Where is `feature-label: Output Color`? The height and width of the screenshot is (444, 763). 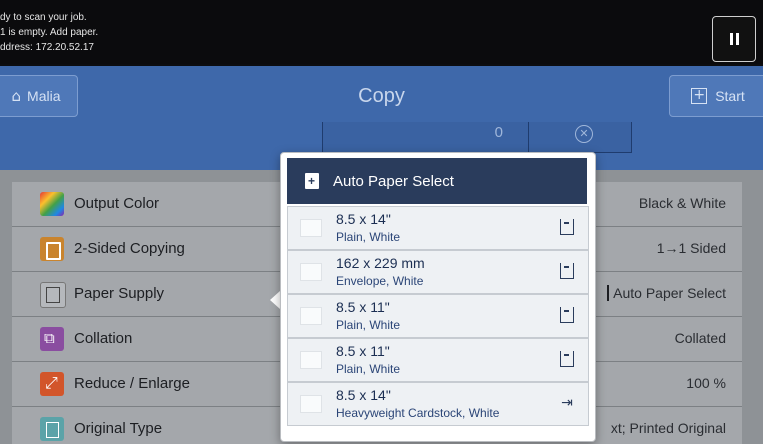
feature-label: Output Color is located at coordinates (117, 203).